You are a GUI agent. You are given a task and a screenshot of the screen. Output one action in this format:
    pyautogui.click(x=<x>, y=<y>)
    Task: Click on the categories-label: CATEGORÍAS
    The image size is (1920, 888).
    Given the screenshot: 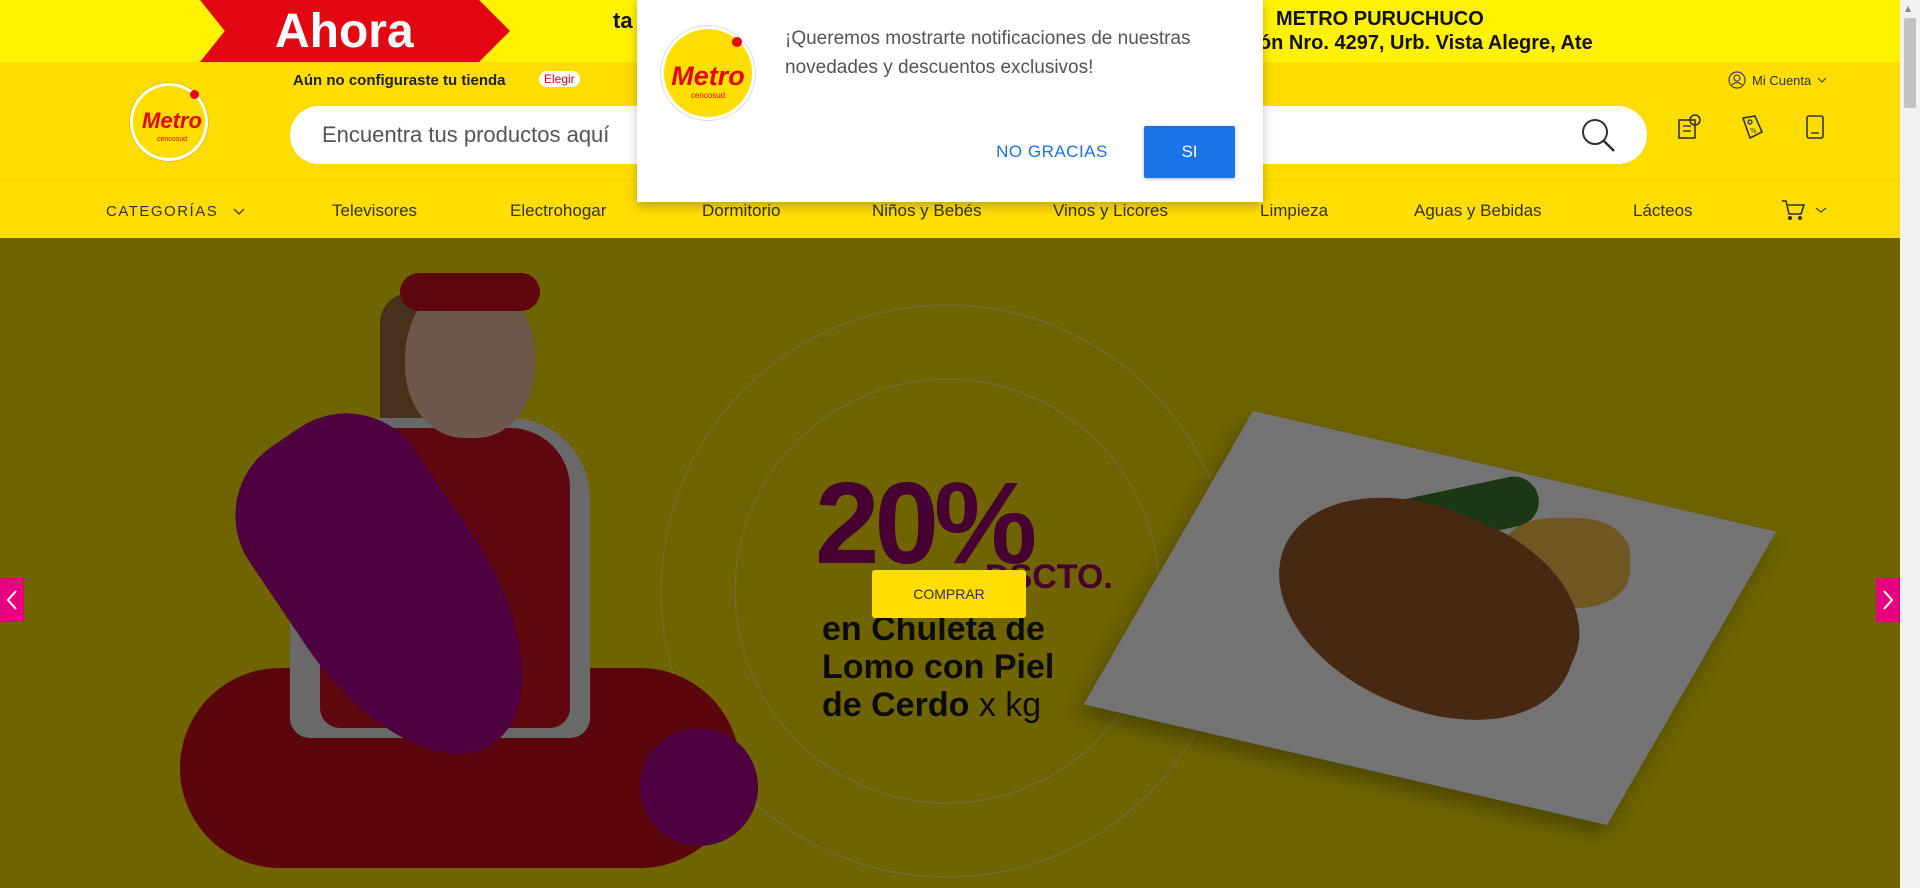 What is the action you would take?
    pyautogui.click(x=162, y=211)
    